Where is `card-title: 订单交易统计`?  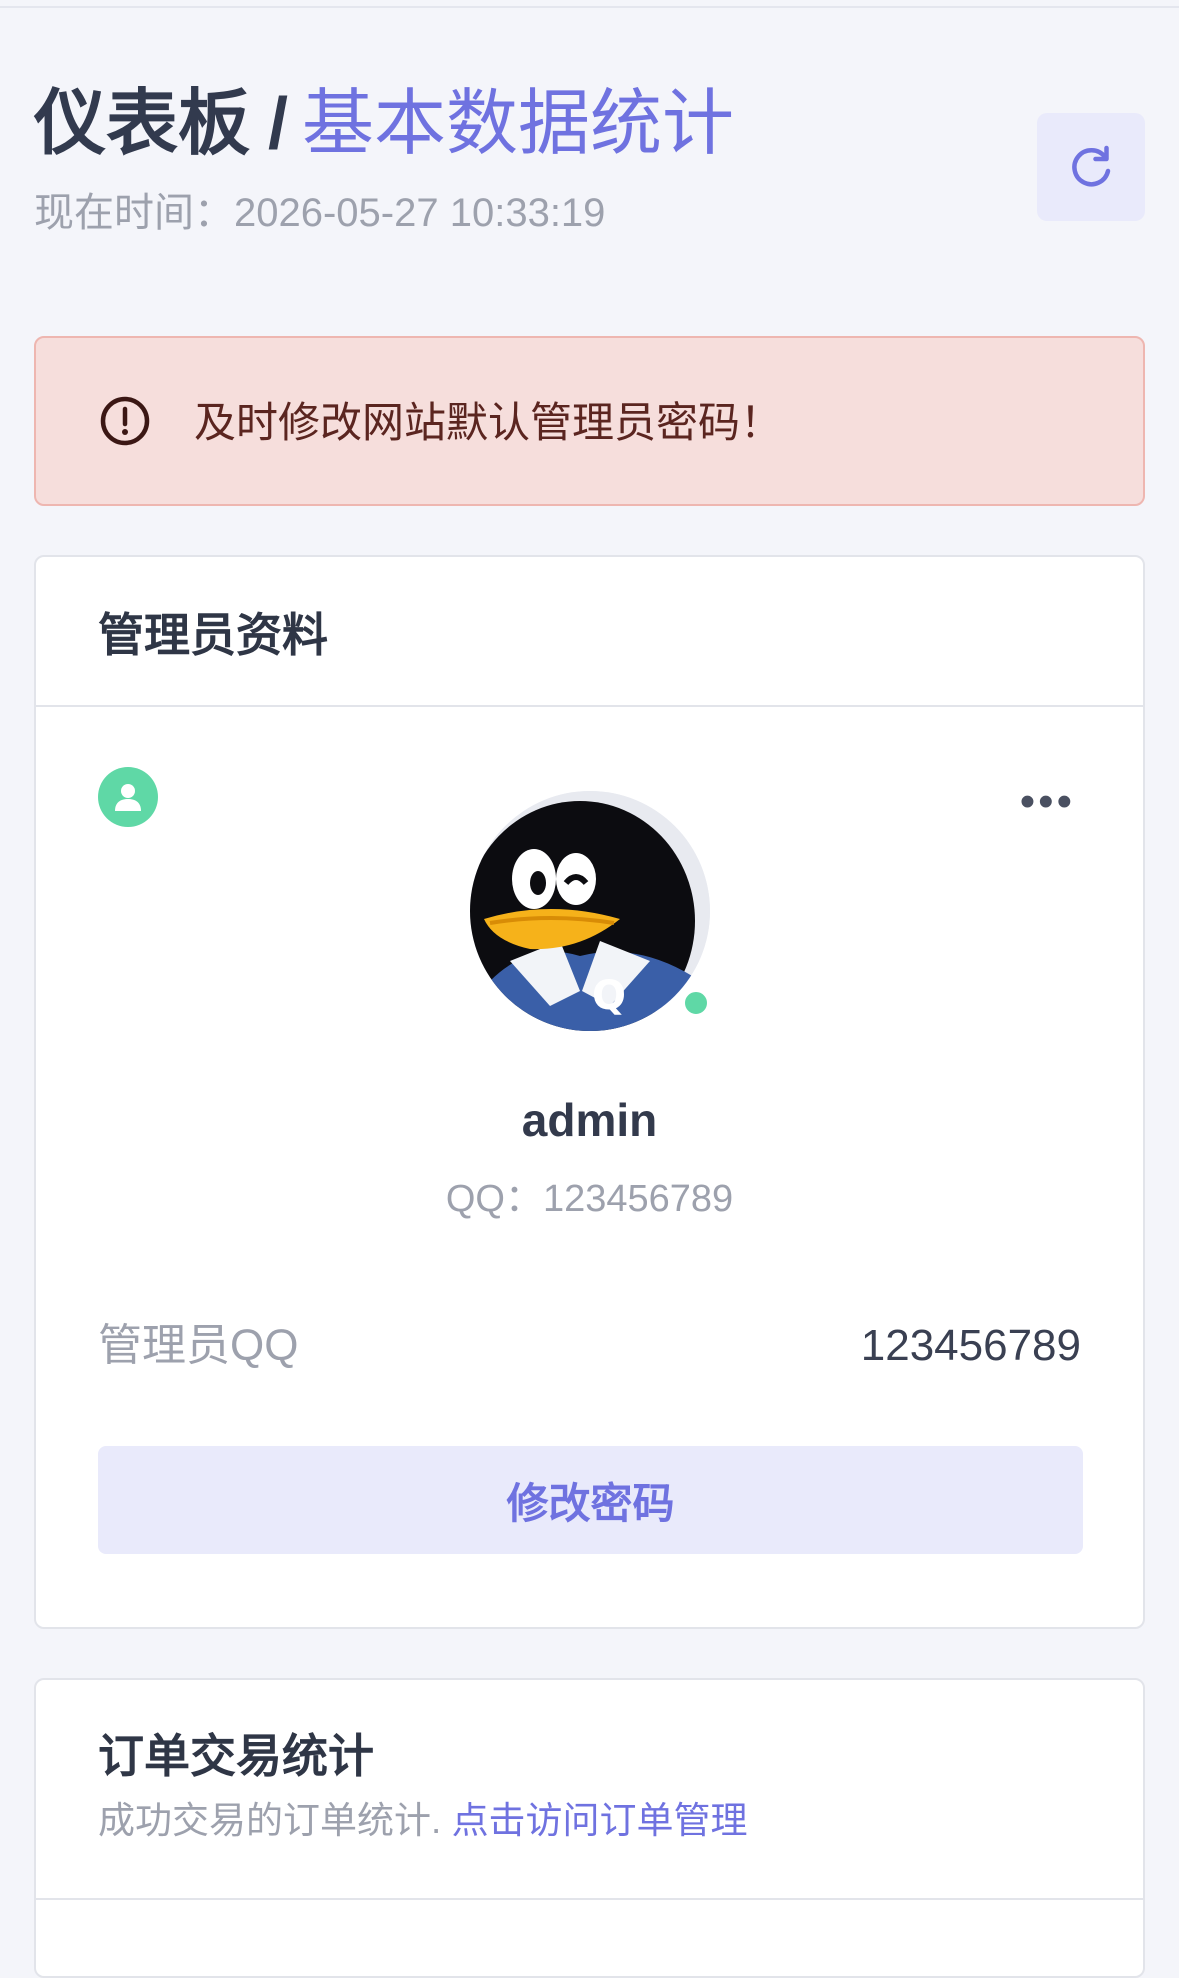
card-title: 订单交易统计 is located at coordinates (236, 1756).